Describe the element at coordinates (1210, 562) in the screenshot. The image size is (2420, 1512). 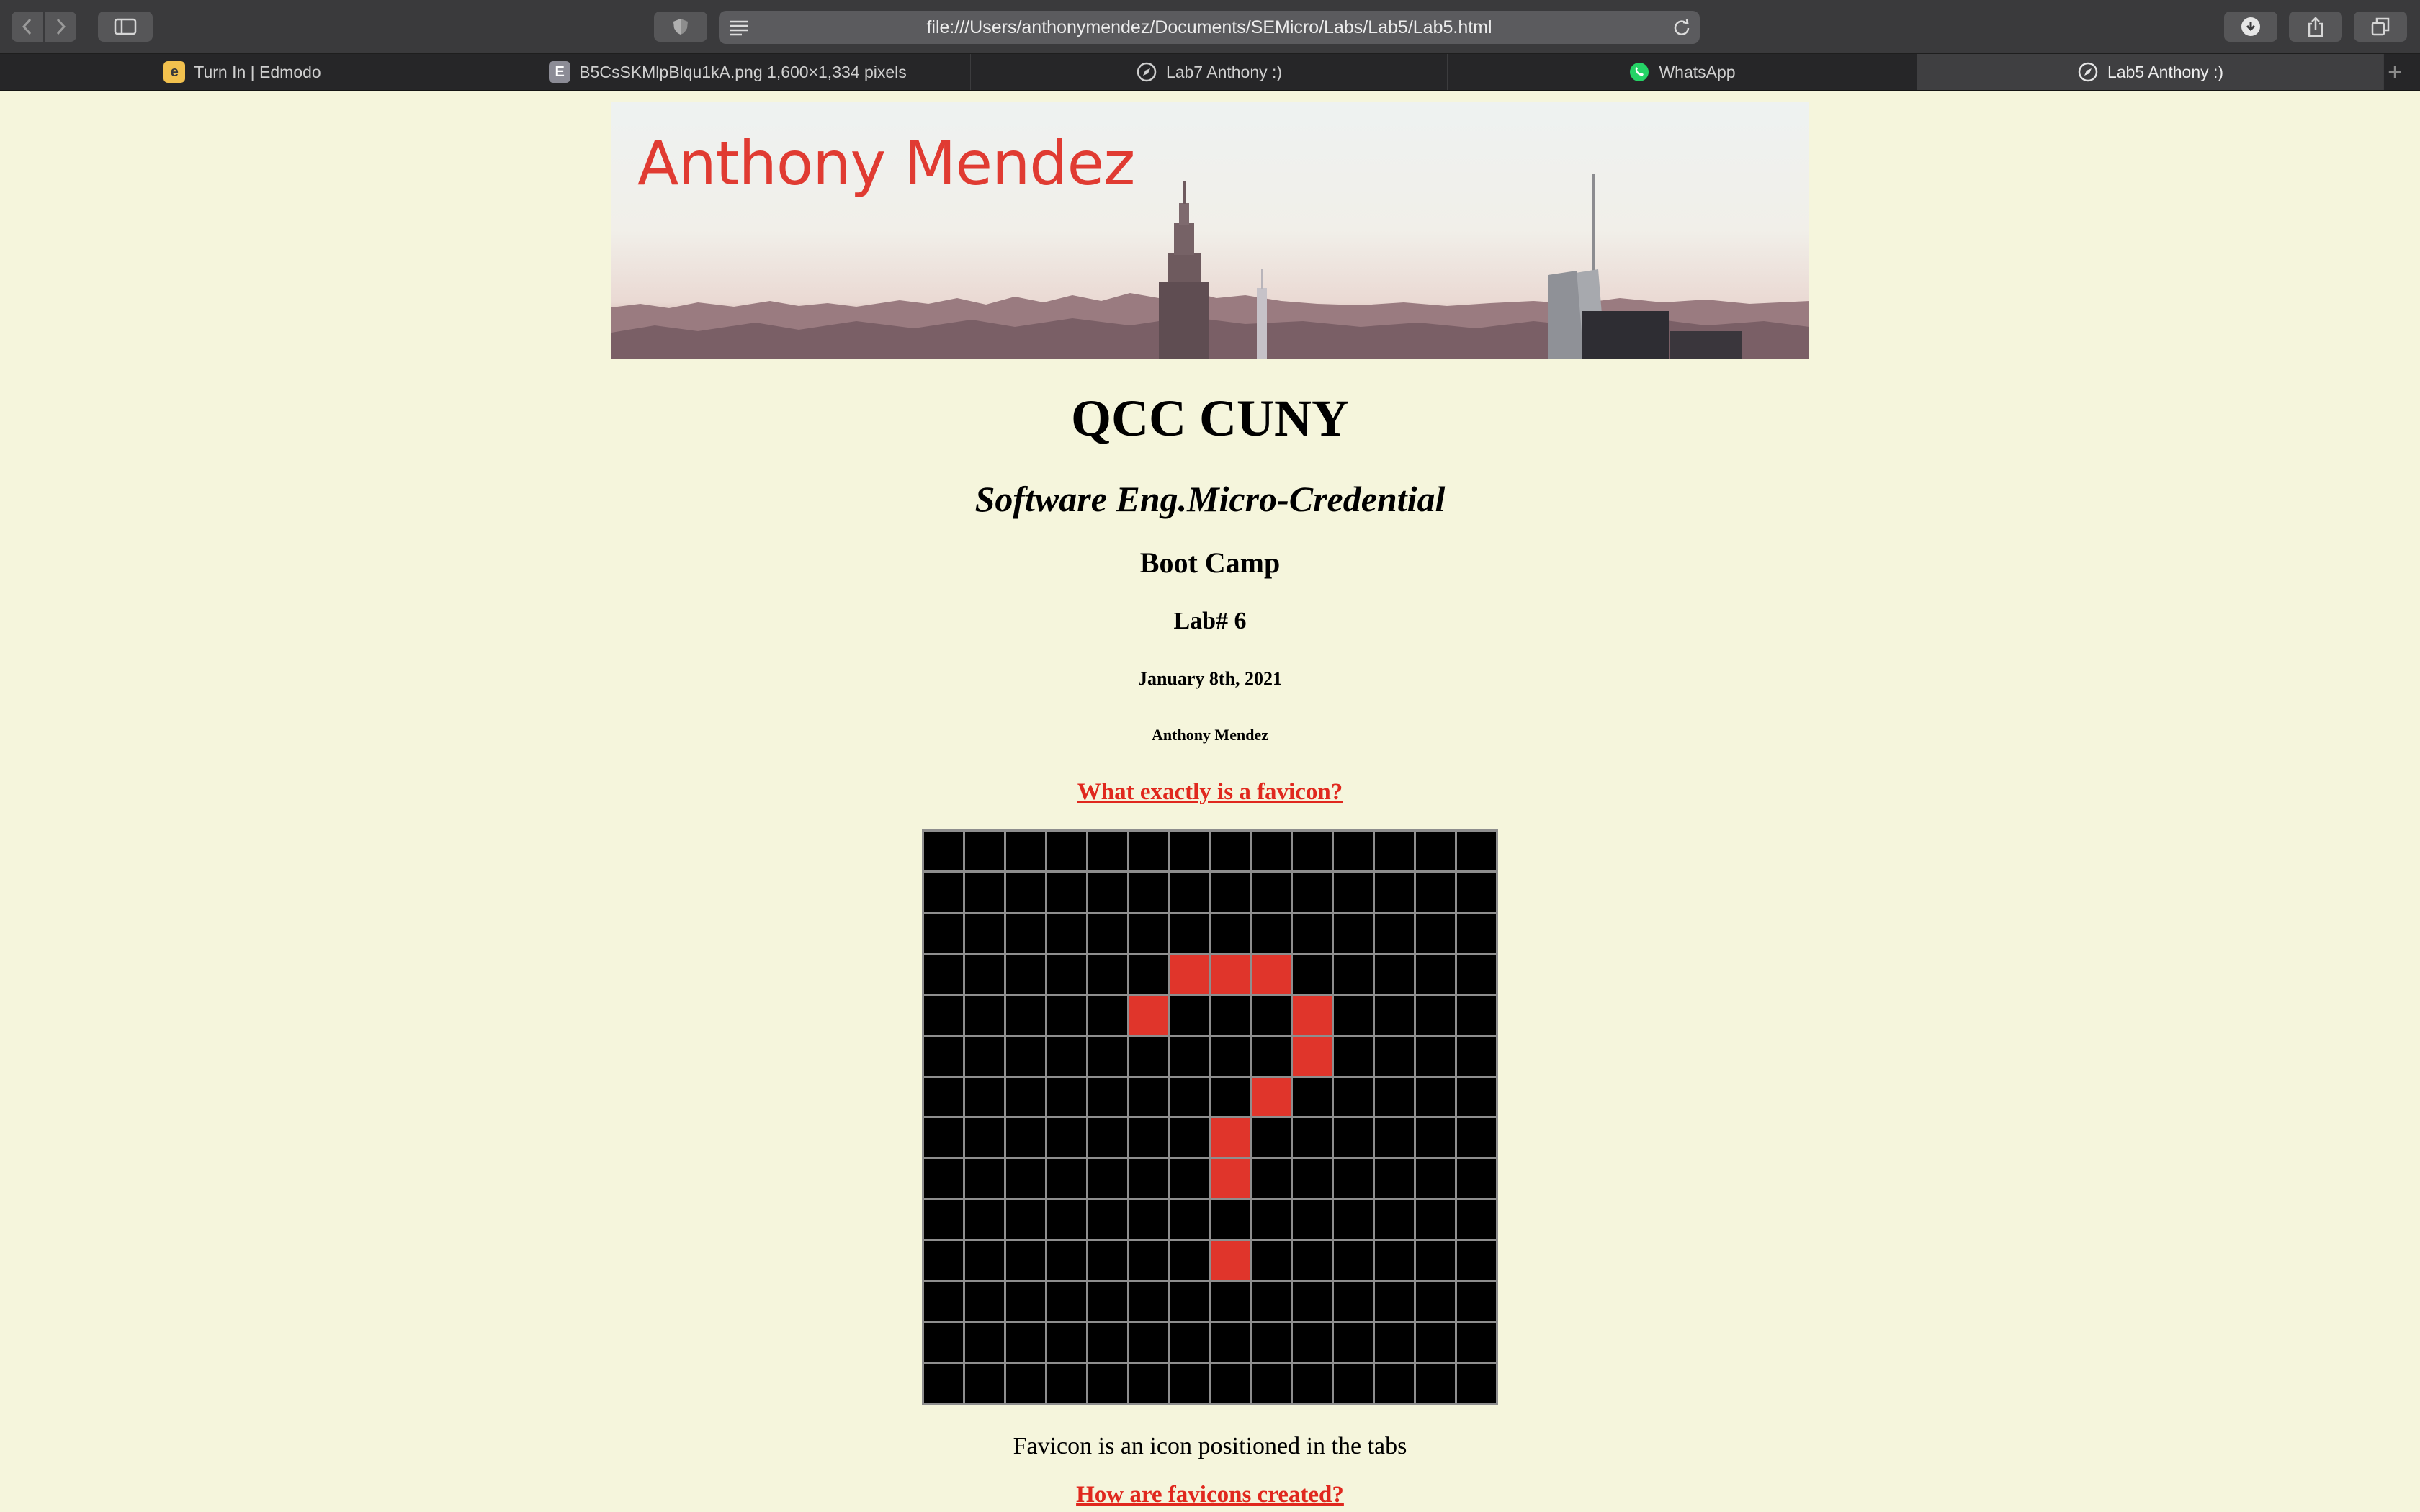
I see `boot-camp-heading: Boot Camp` at that location.